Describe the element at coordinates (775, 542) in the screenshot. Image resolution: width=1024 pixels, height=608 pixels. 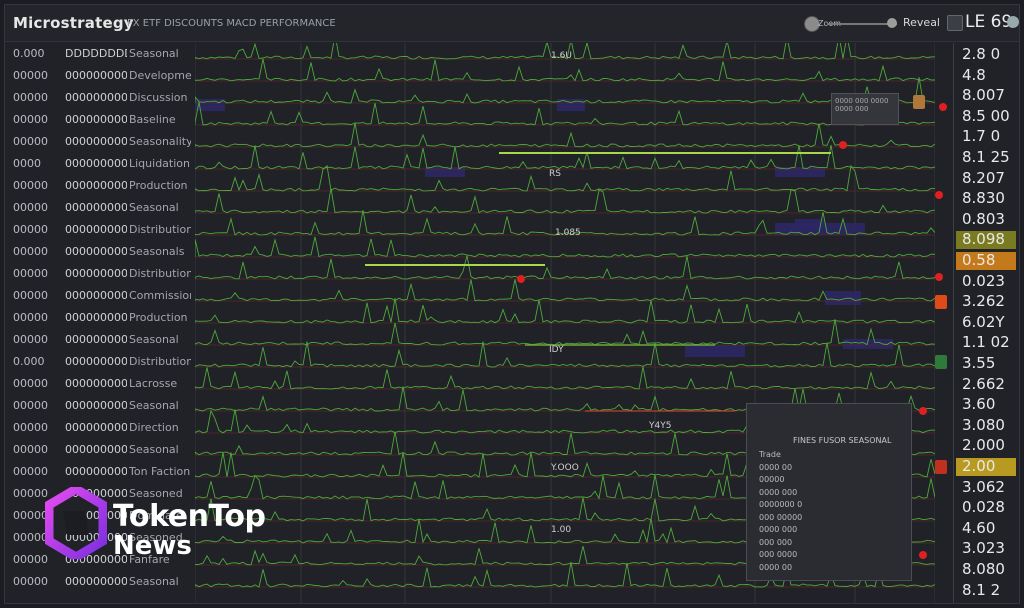
I see `popup-item: 000 000` at that location.